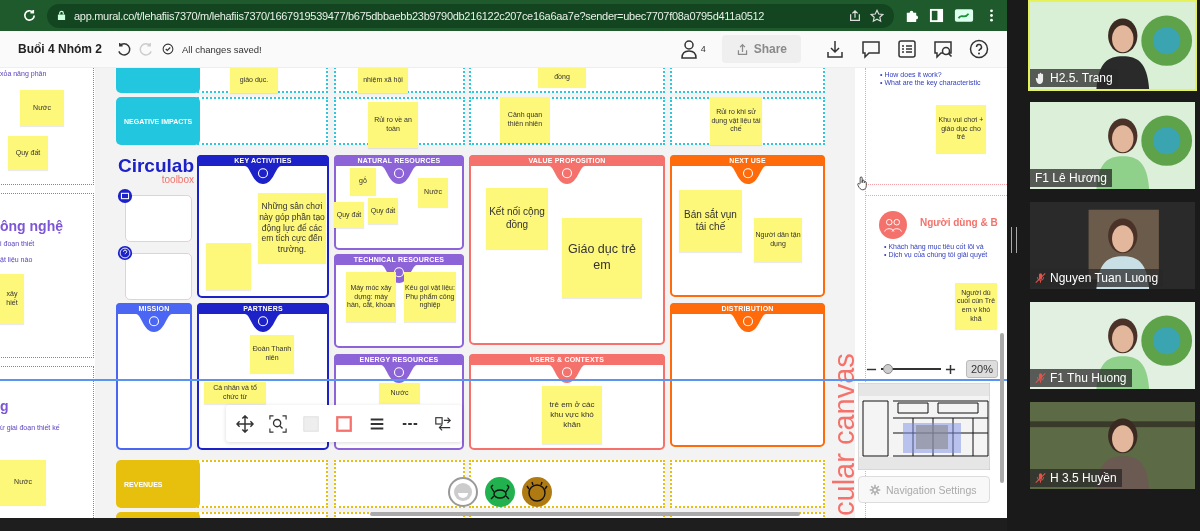 This screenshot has width=1200, height=531. I want to click on sticky-note: Bán sắt vụn tái chế, so click(710, 221).